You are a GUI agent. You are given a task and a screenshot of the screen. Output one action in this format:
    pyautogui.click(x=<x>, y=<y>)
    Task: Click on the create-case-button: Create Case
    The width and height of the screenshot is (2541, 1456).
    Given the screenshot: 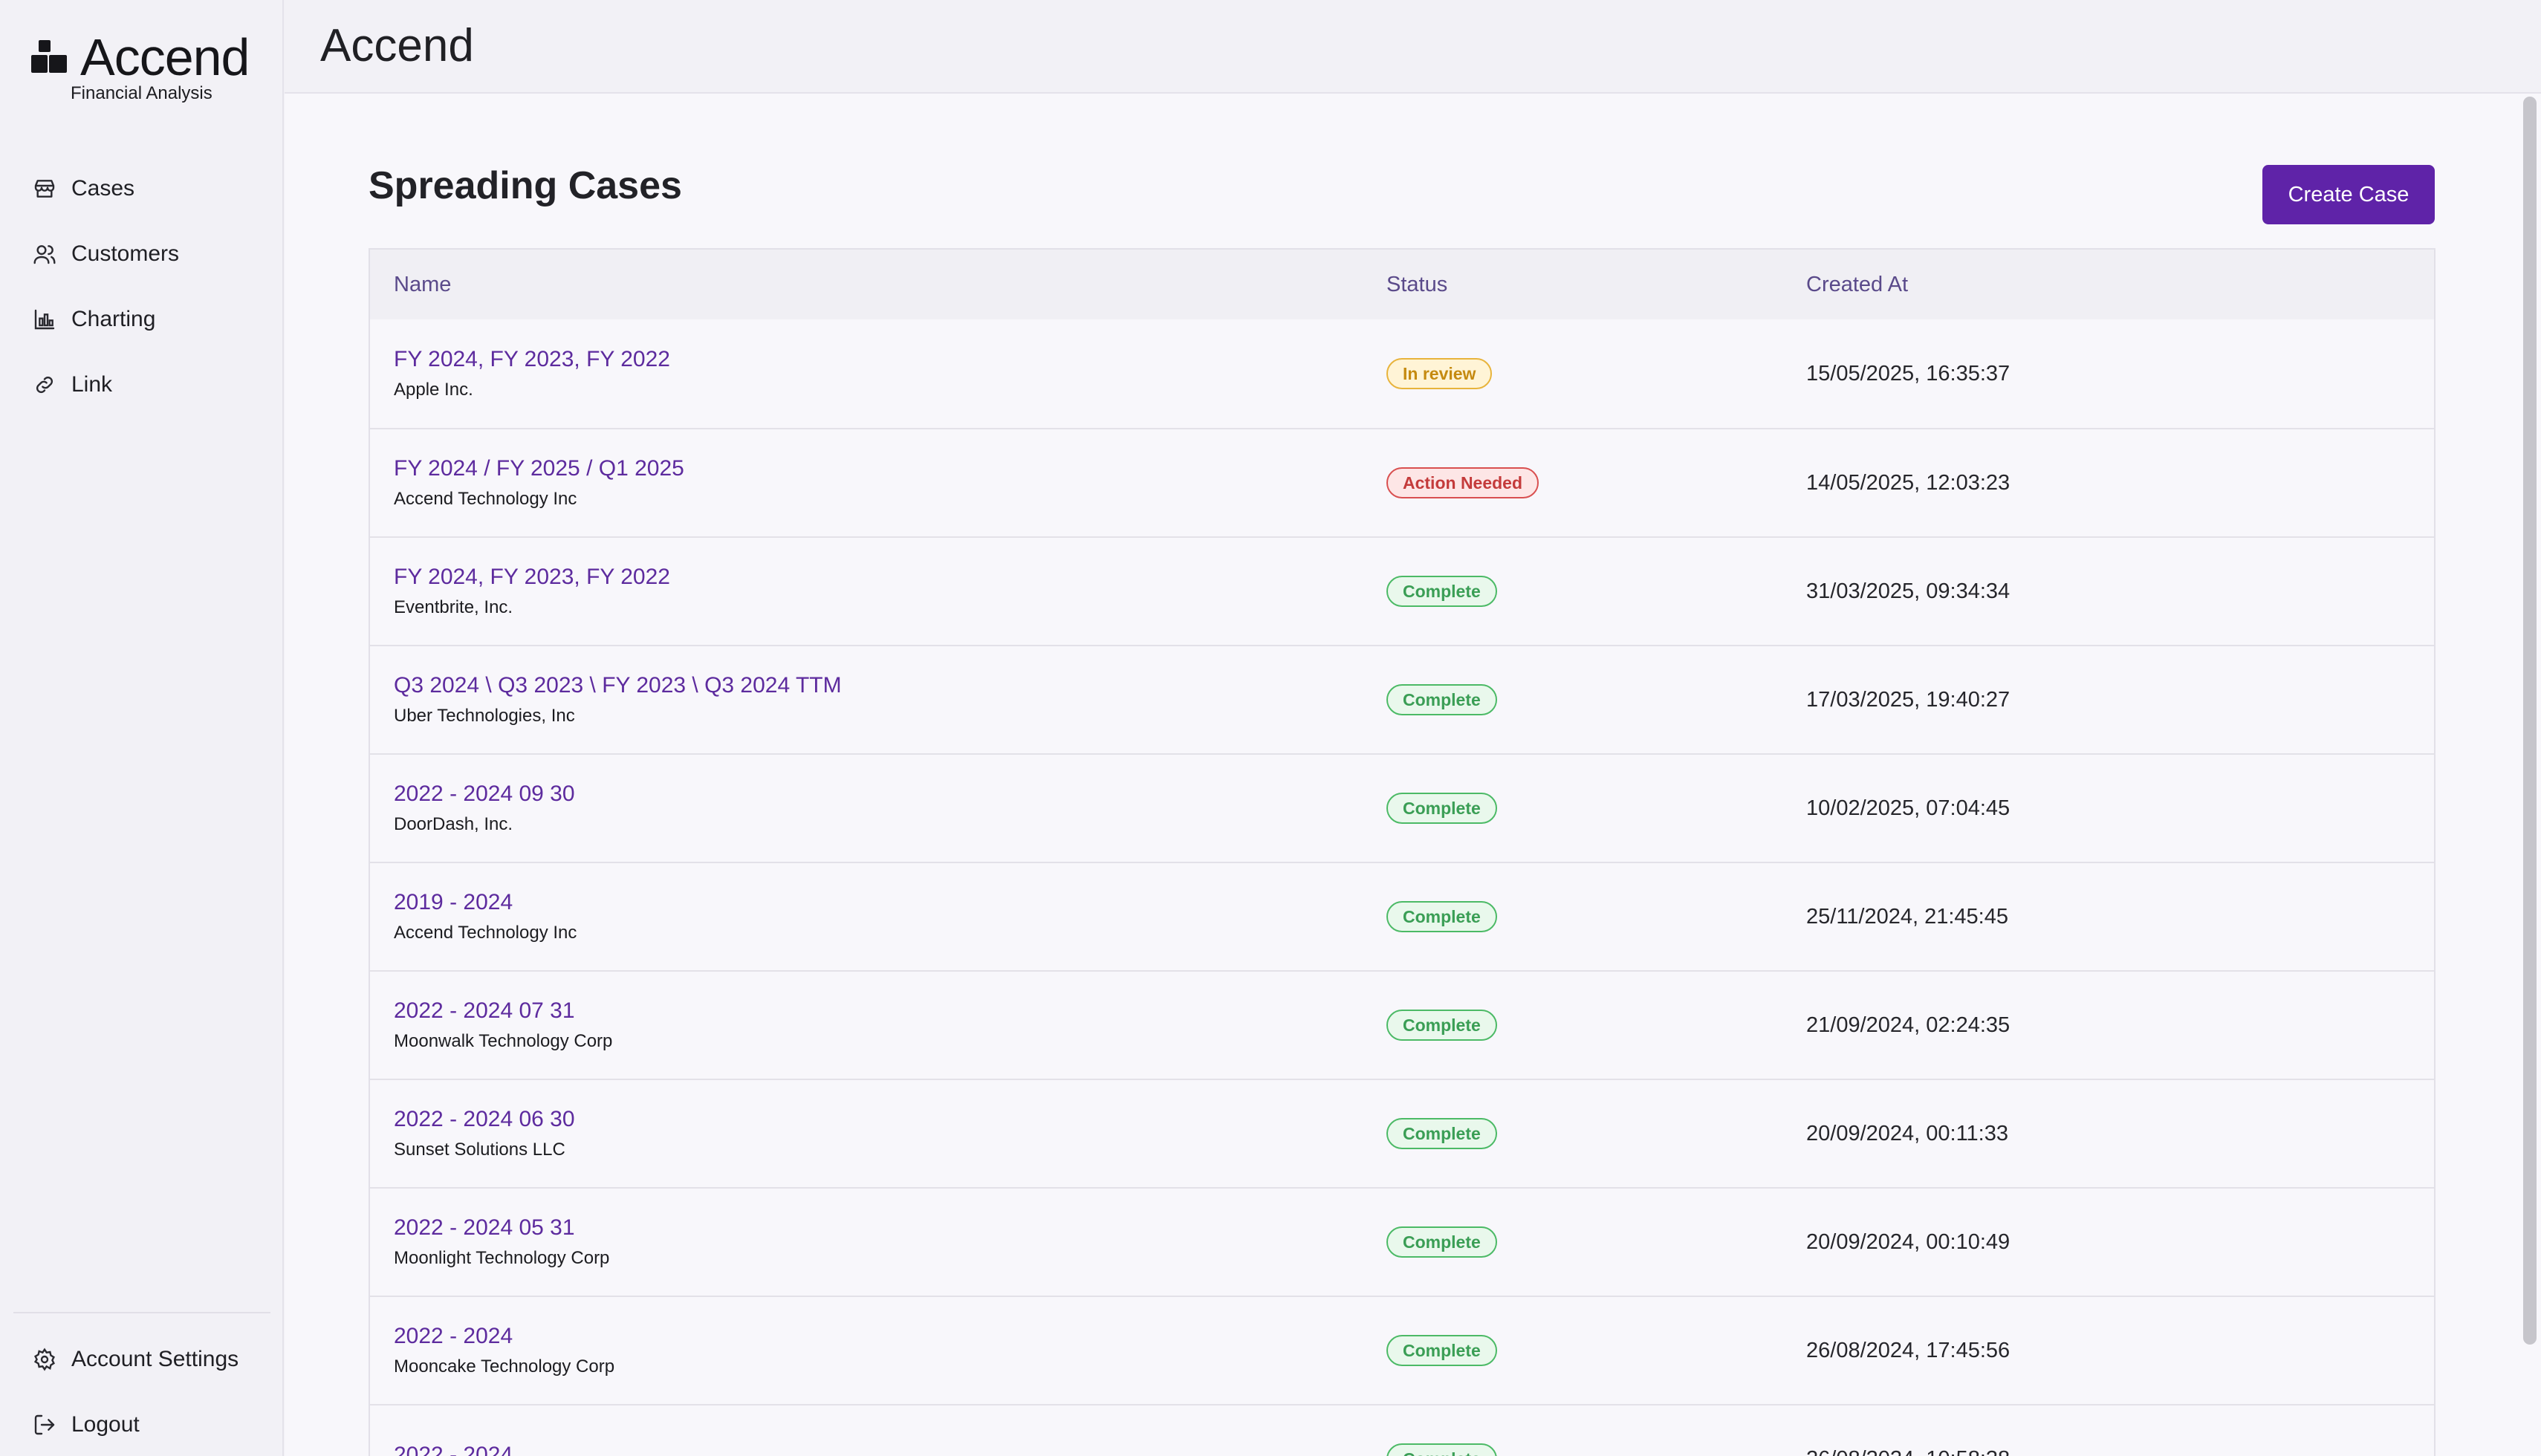 What is the action you would take?
    pyautogui.click(x=2348, y=195)
    